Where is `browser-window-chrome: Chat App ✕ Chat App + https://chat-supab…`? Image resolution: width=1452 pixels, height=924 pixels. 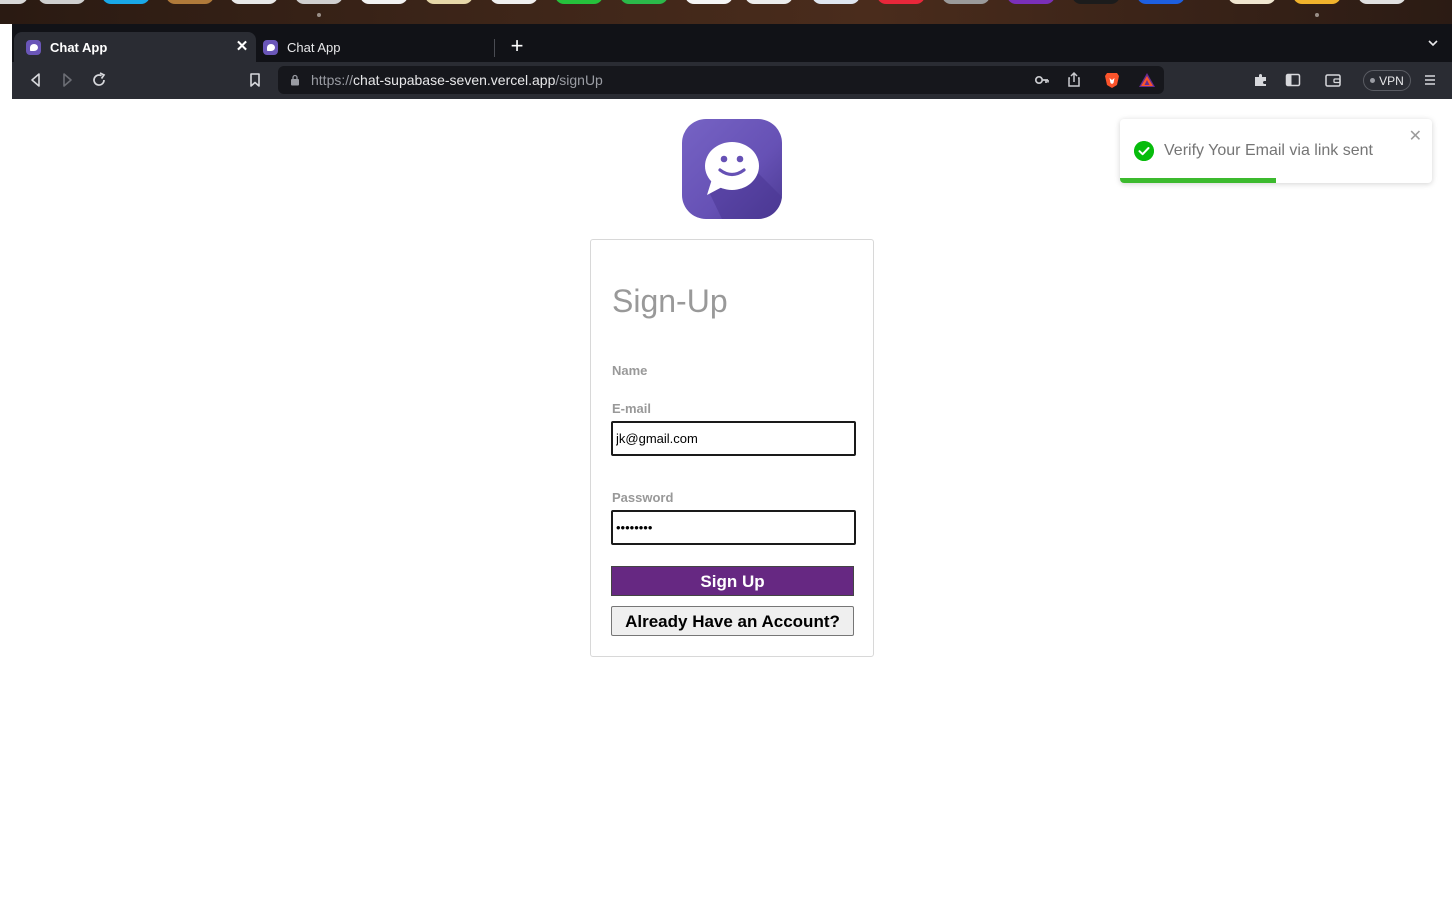 browser-window-chrome: Chat App ✕ Chat App + https://chat-supab… is located at coordinates (732, 61).